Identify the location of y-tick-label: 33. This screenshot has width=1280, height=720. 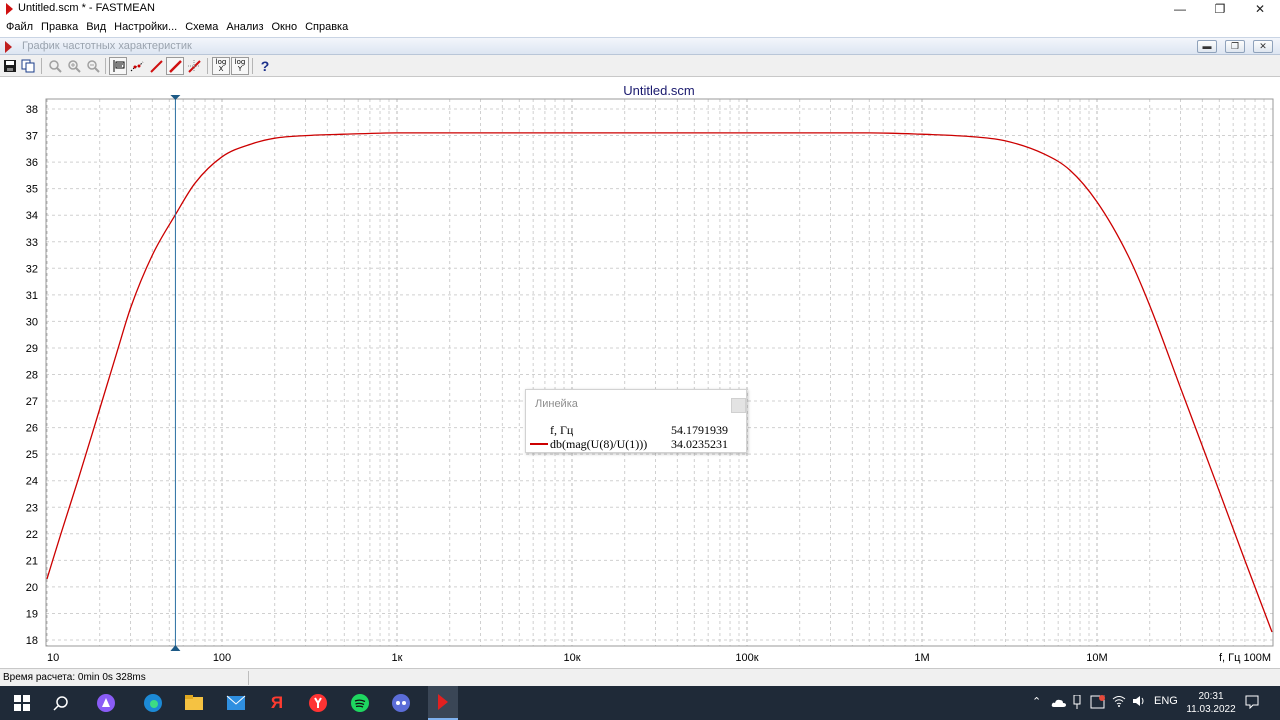
(32, 243).